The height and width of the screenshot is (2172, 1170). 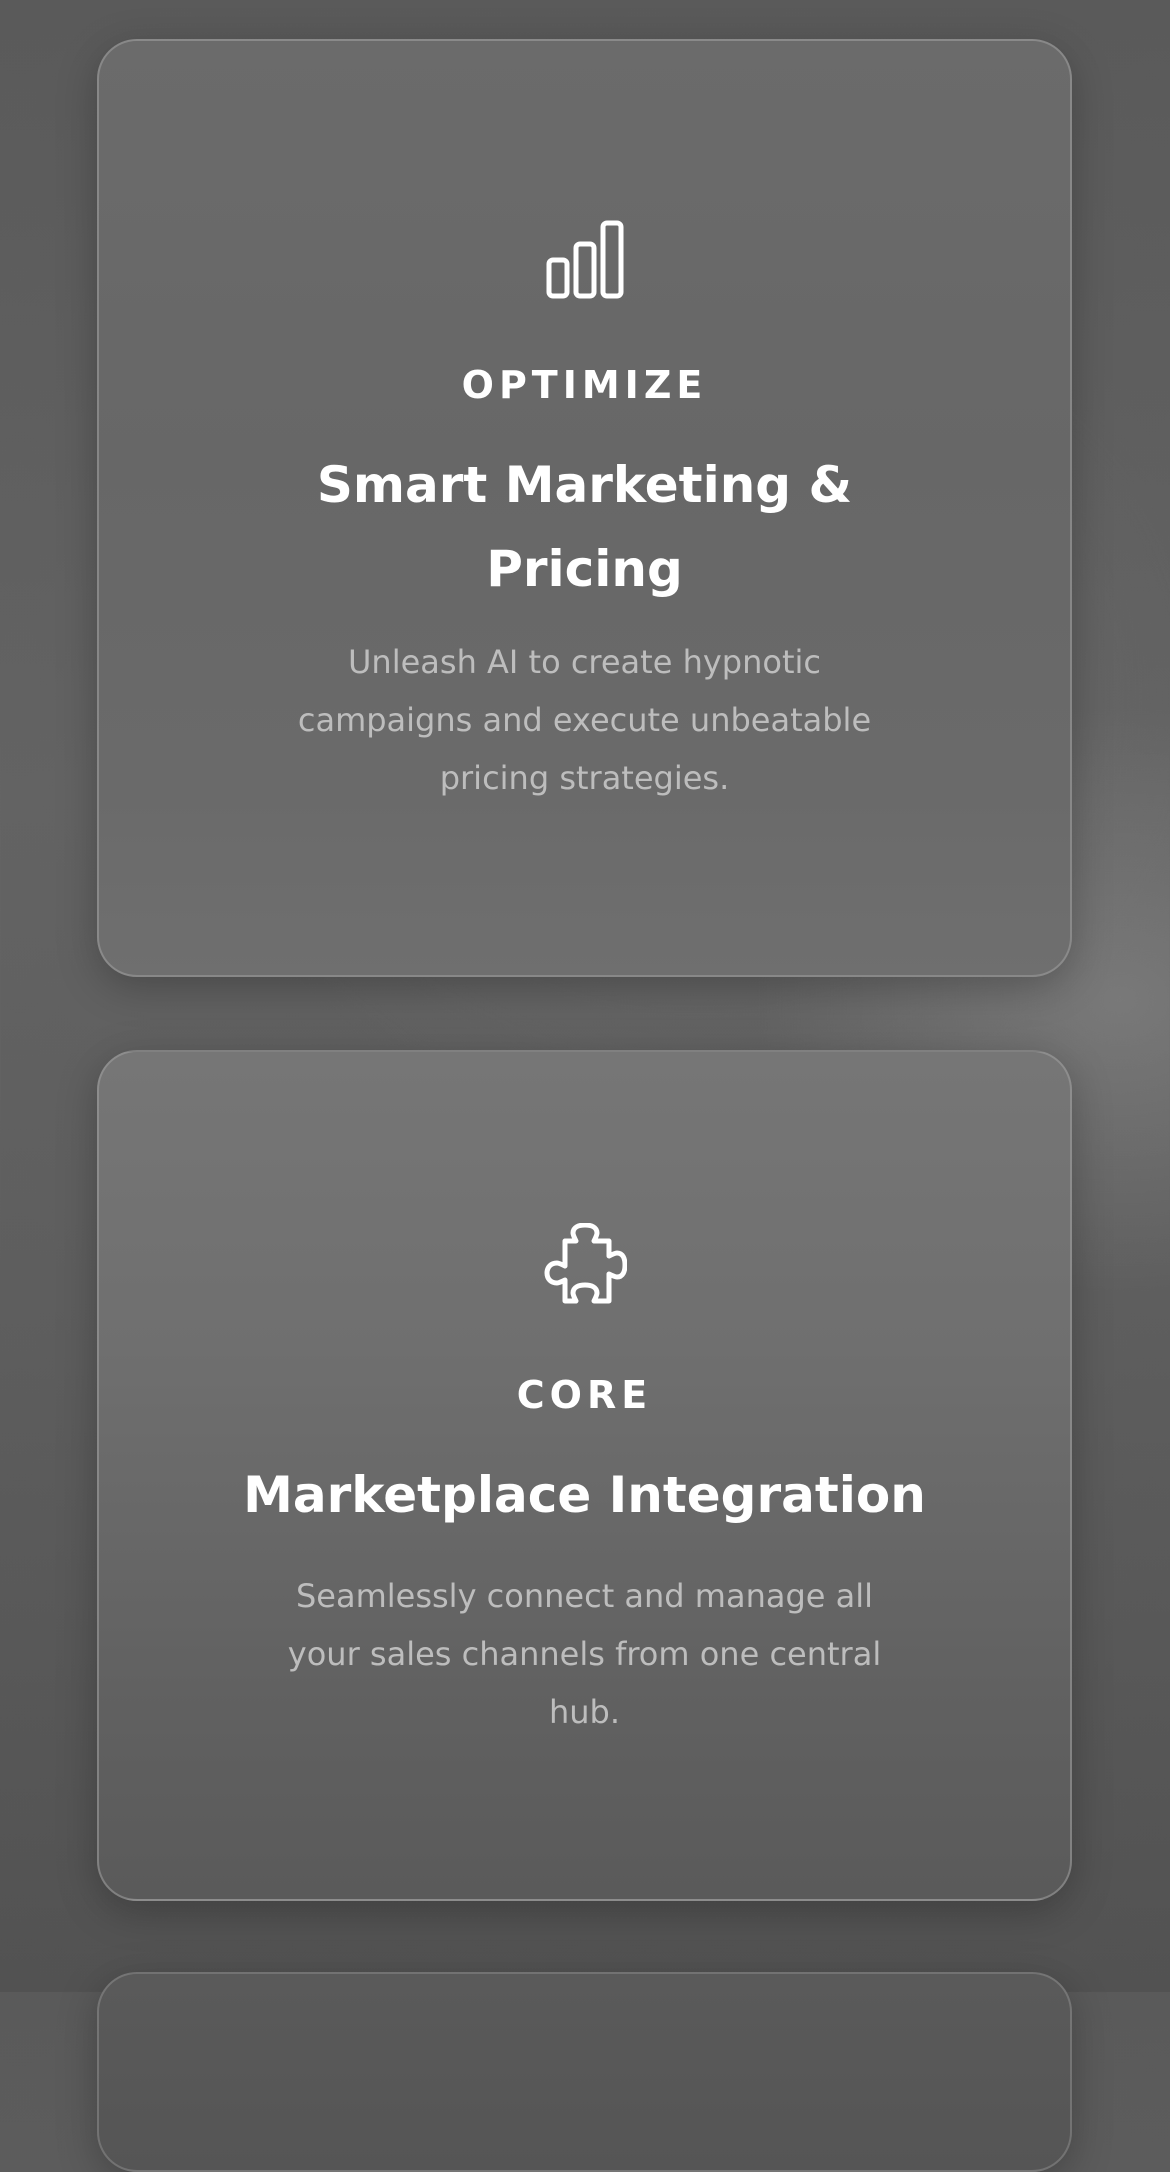 What do you see at coordinates (584, 1596) in the screenshot?
I see `card-description-line: Seamlessly connect and manage all` at bounding box center [584, 1596].